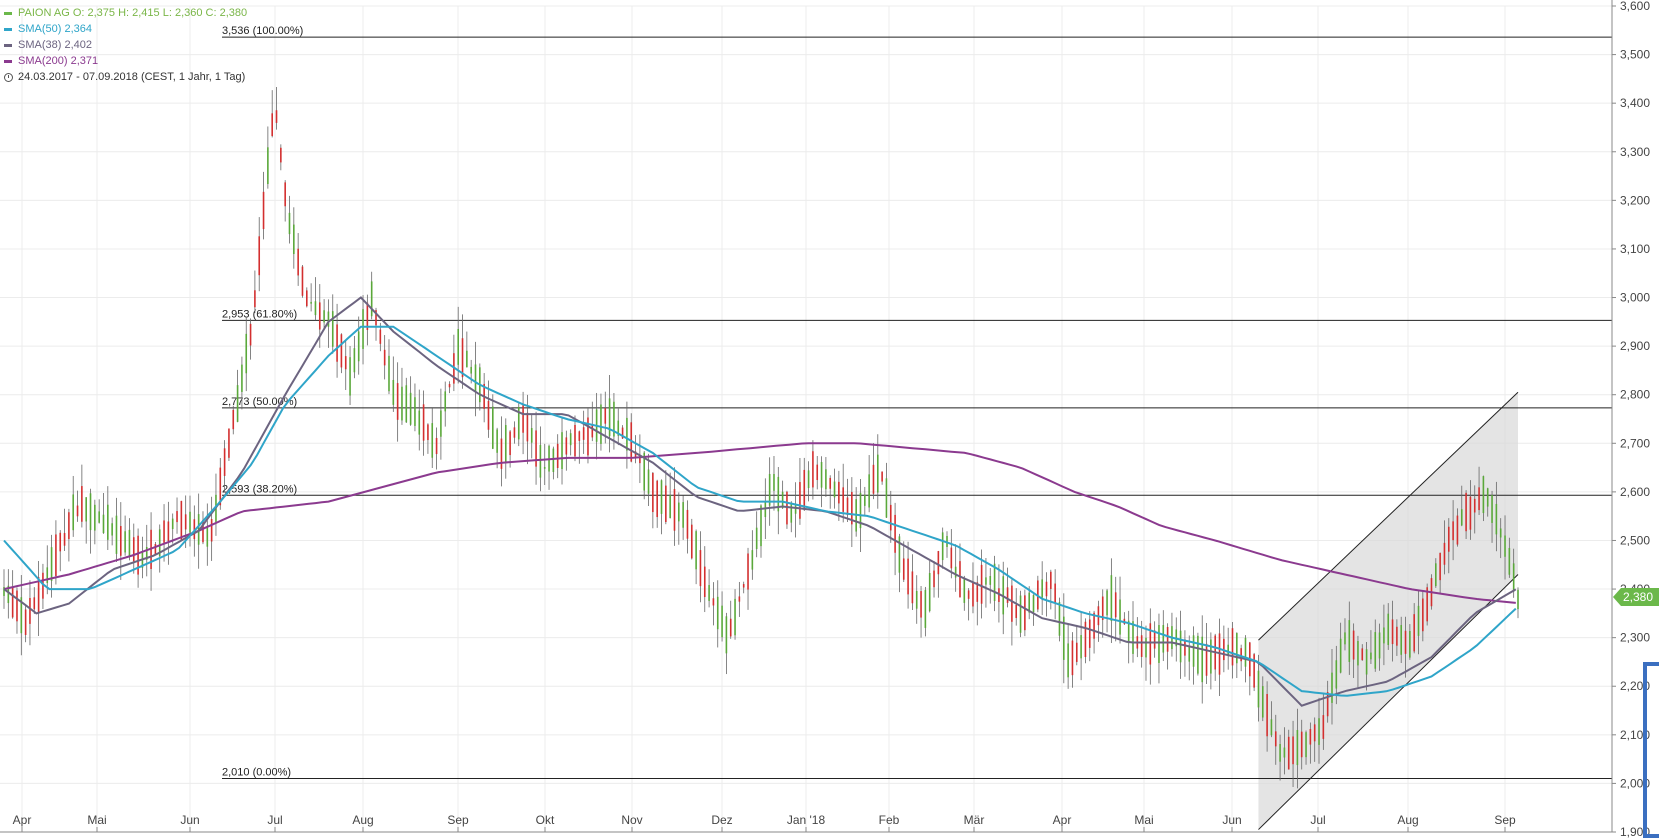  What do you see at coordinates (40, 45) in the screenshot?
I see `sma38-label: SMA(38)` at bounding box center [40, 45].